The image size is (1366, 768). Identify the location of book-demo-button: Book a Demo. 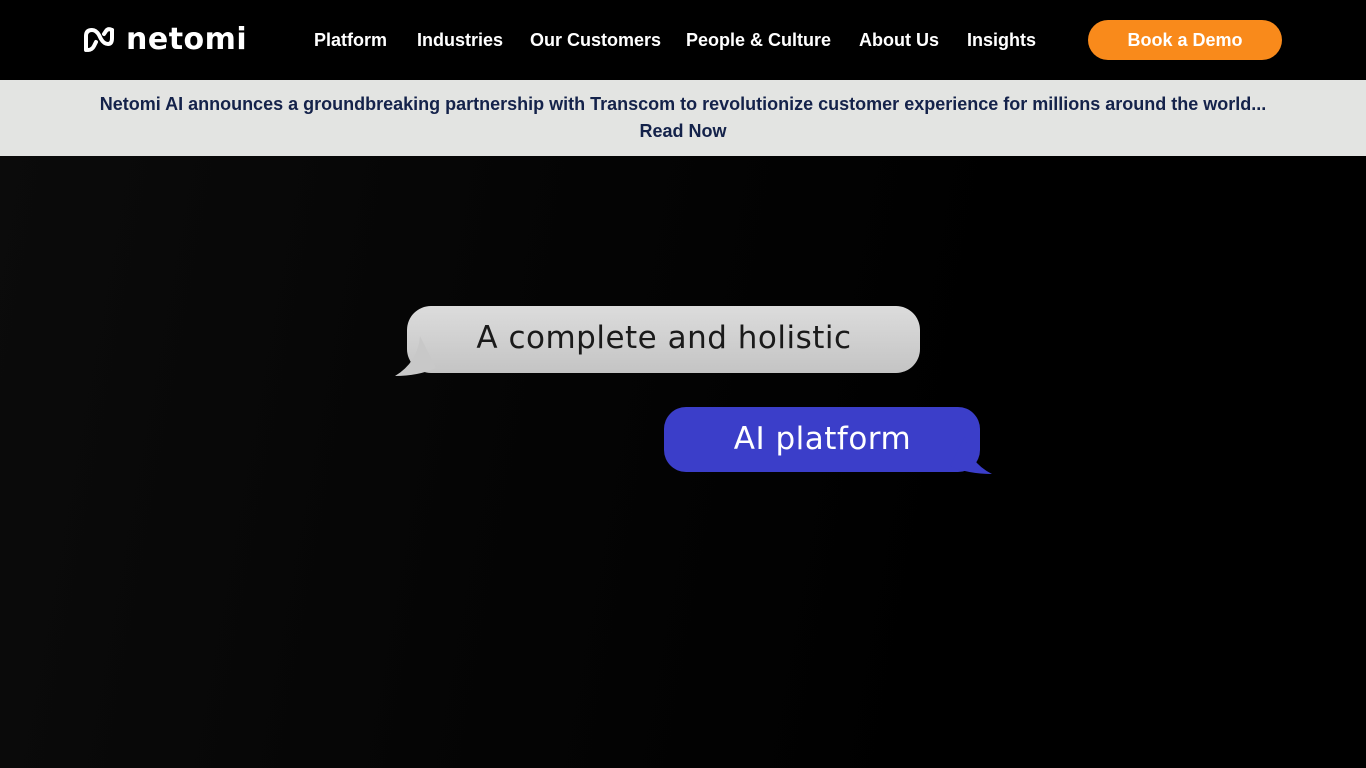
(1185, 40).